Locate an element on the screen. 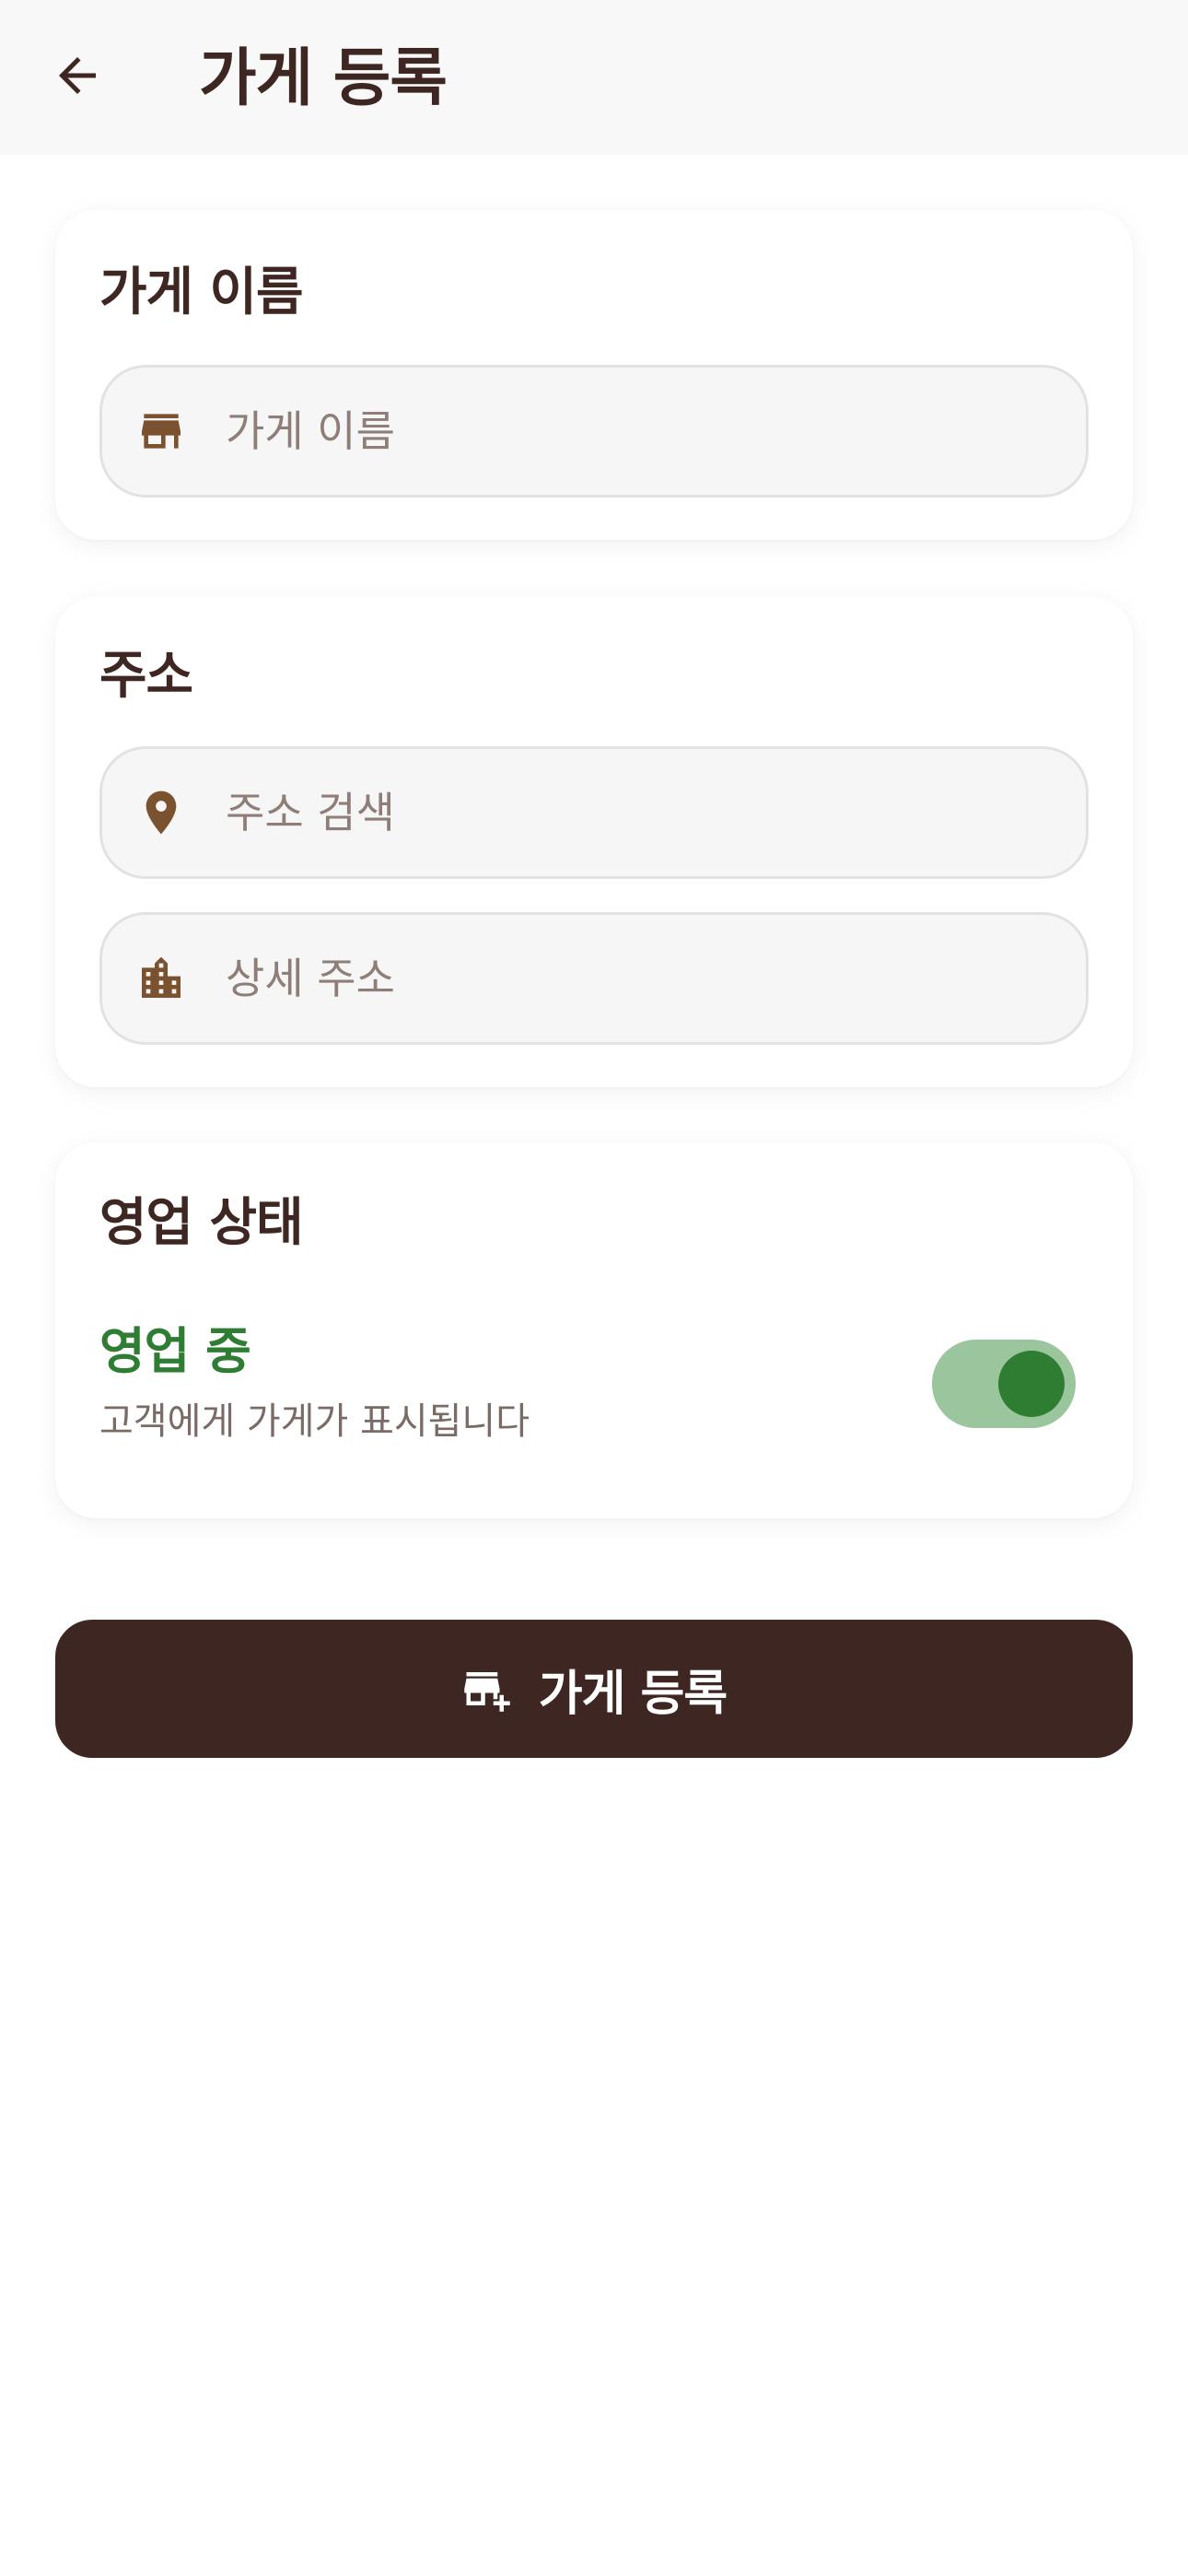 The width and height of the screenshot is (1188, 2576). app-bar: 가게 등록 is located at coordinates (594, 77).